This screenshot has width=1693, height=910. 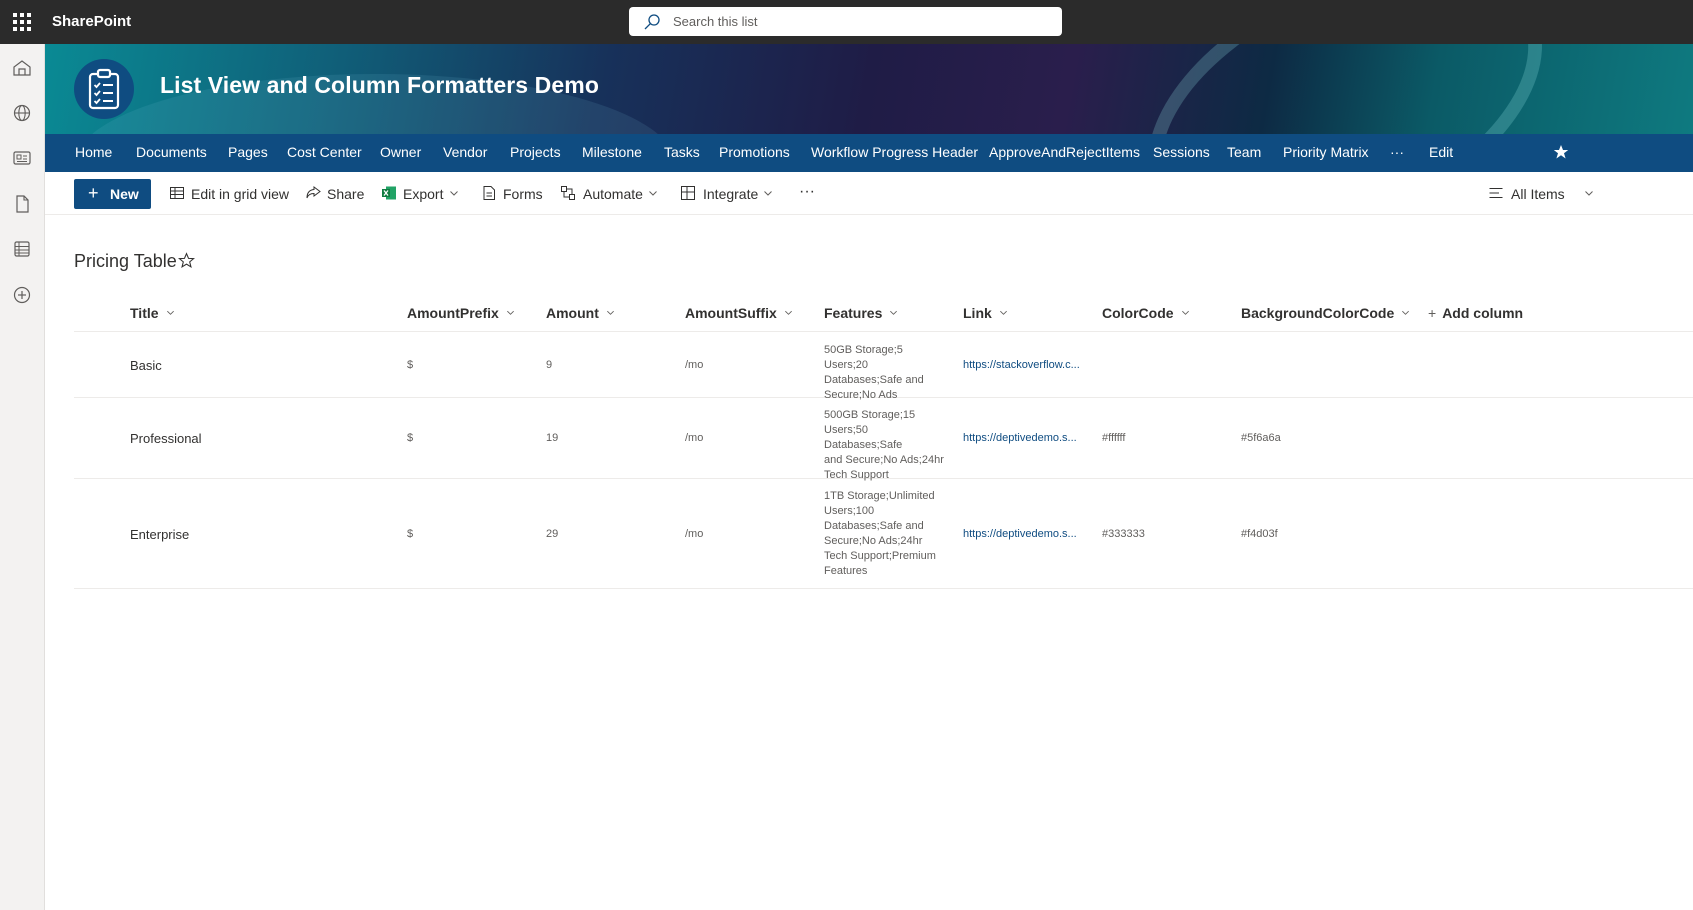 What do you see at coordinates (652, 22) in the screenshot?
I see `search-icon` at bounding box center [652, 22].